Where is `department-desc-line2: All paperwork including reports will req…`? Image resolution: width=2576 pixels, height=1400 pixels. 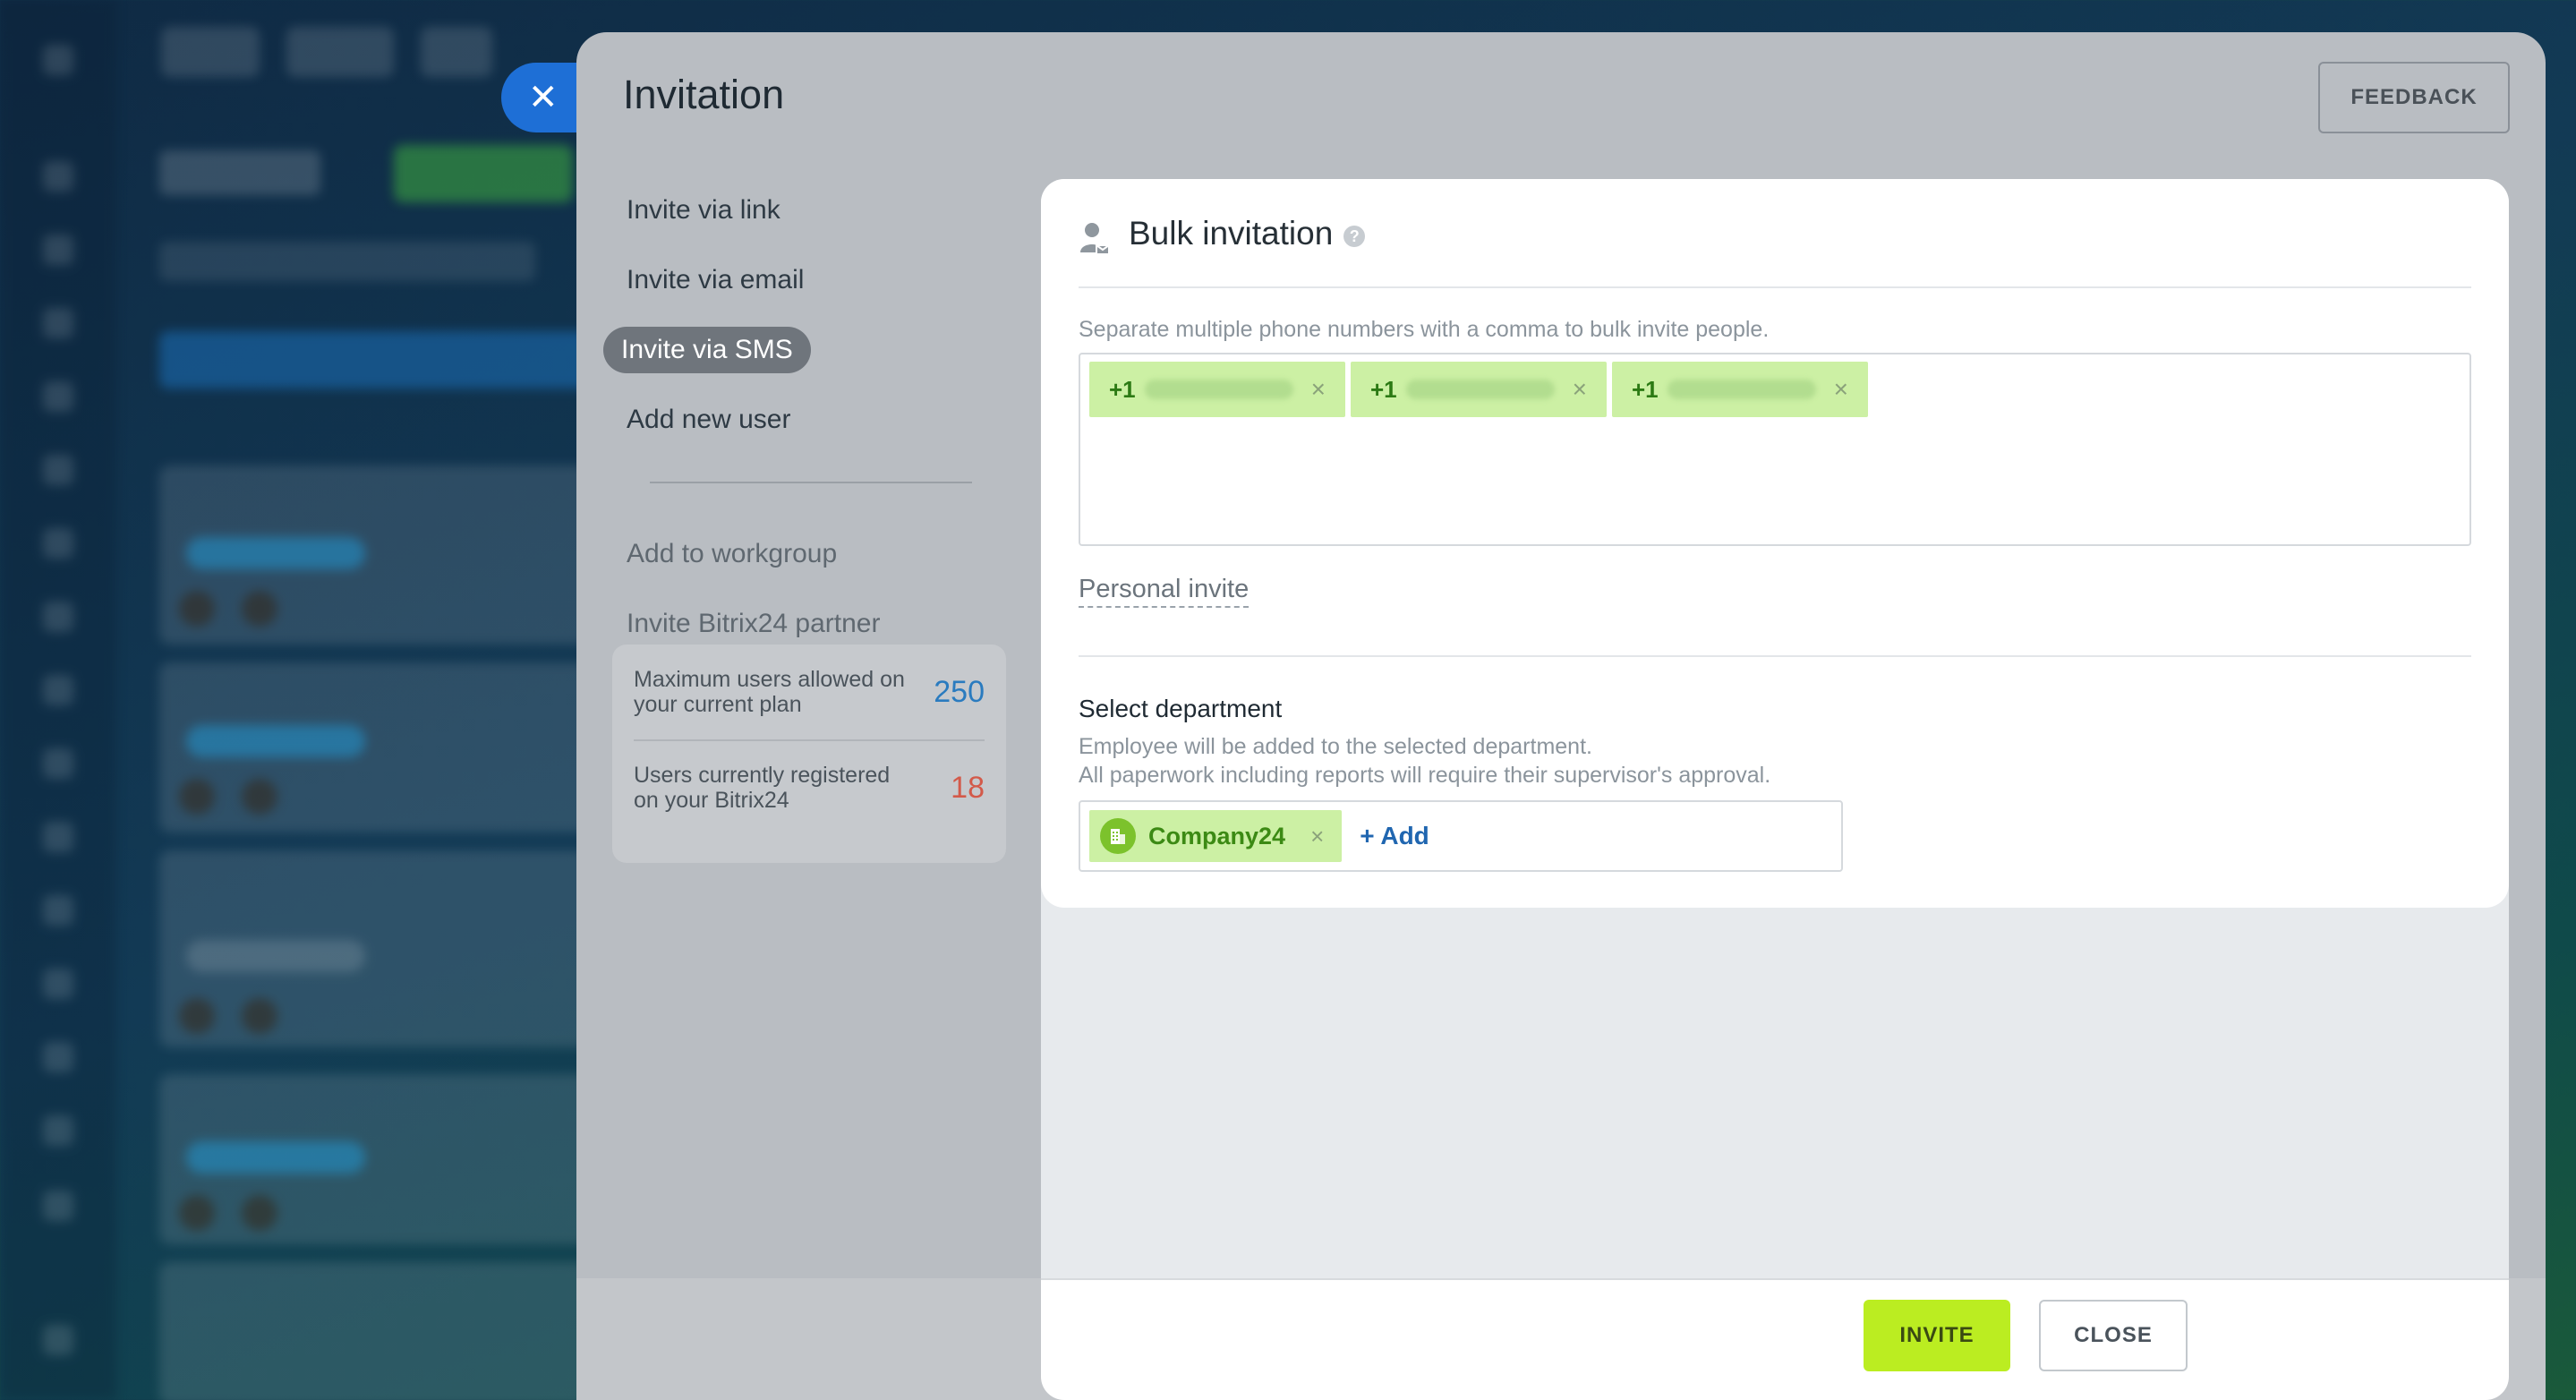
department-desc-line2: All paperwork including reports will req… is located at coordinates (1425, 775).